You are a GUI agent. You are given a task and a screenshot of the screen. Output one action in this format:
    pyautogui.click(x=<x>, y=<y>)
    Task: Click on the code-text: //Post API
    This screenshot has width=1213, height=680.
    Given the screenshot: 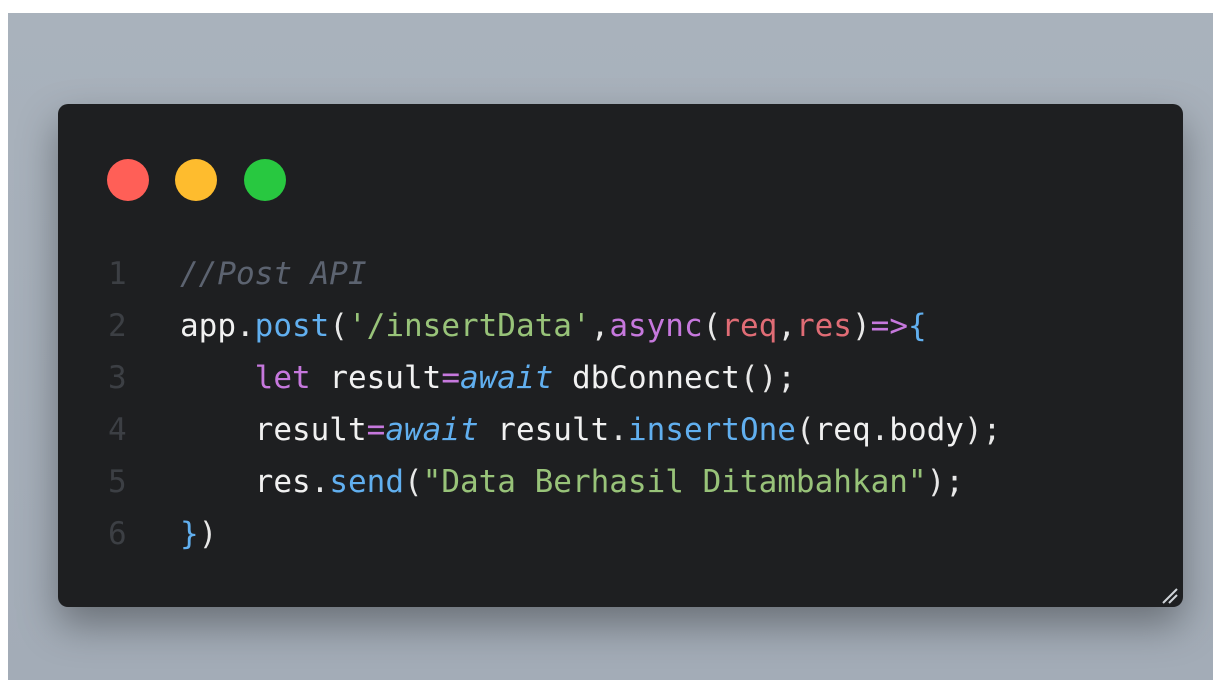 What is the action you would take?
    pyautogui.click(x=273, y=274)
    